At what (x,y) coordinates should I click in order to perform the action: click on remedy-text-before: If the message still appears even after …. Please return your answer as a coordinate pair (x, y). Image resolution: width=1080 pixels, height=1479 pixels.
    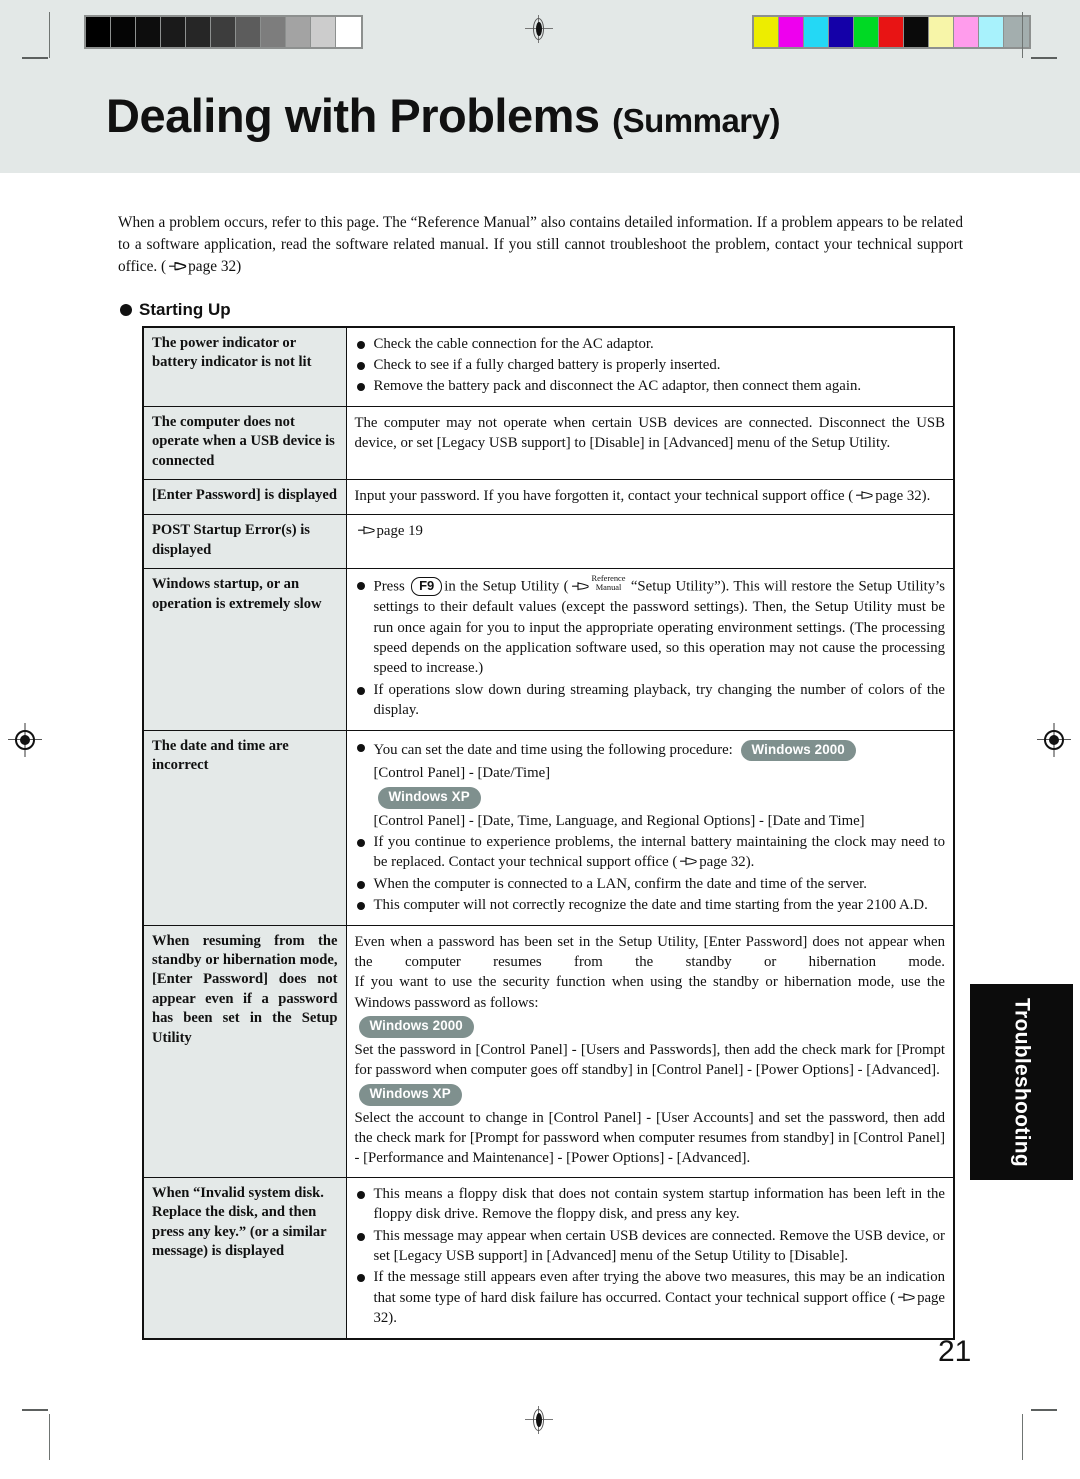
    Looking at the image, I should click on (659, 1287).